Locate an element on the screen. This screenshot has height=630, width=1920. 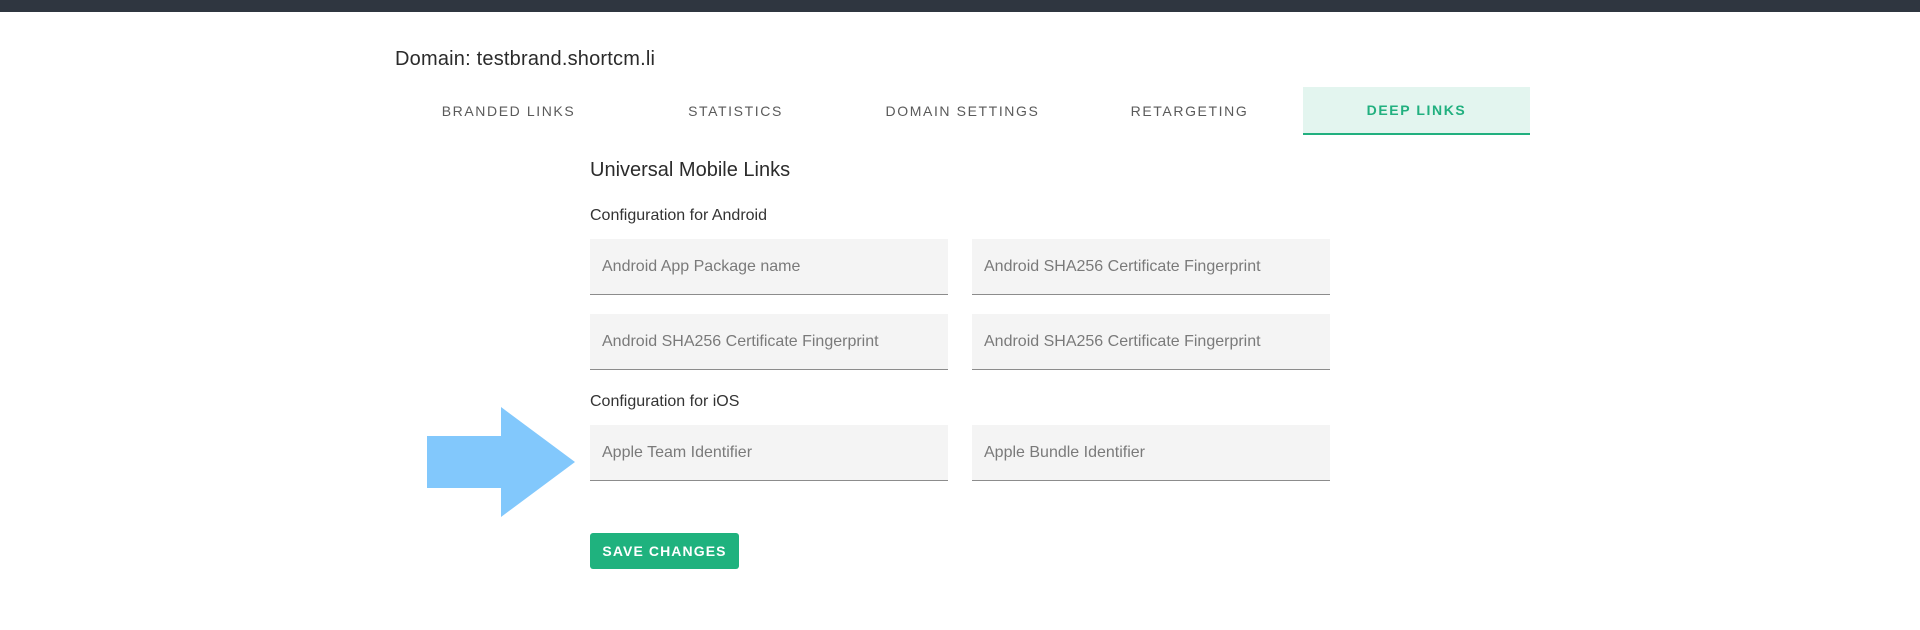
apple-team-field is located at coordinates (769, 453).